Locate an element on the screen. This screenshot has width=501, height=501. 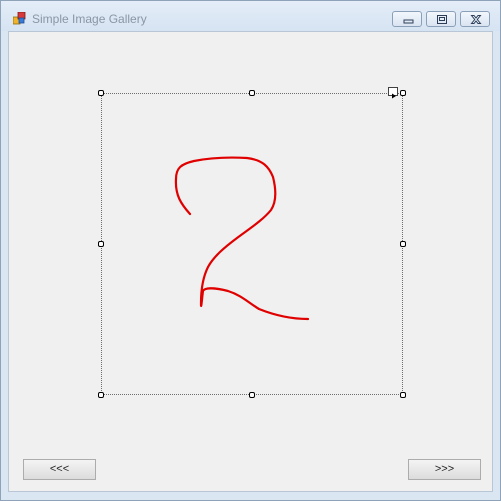
picture-image is located at coordinates (242, 238).